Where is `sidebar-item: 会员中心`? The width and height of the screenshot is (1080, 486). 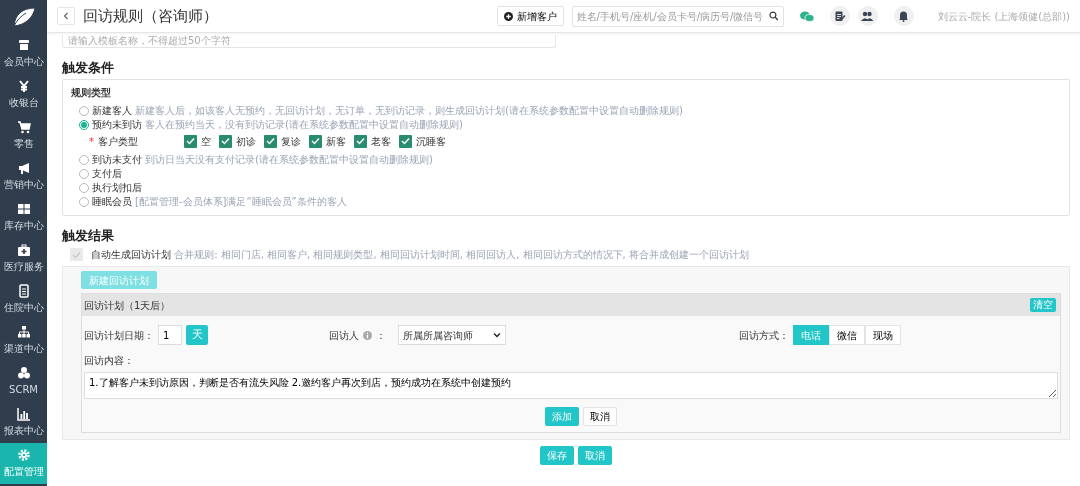
sidebar-item: 会员中心 is located at coordinates (23, 53).